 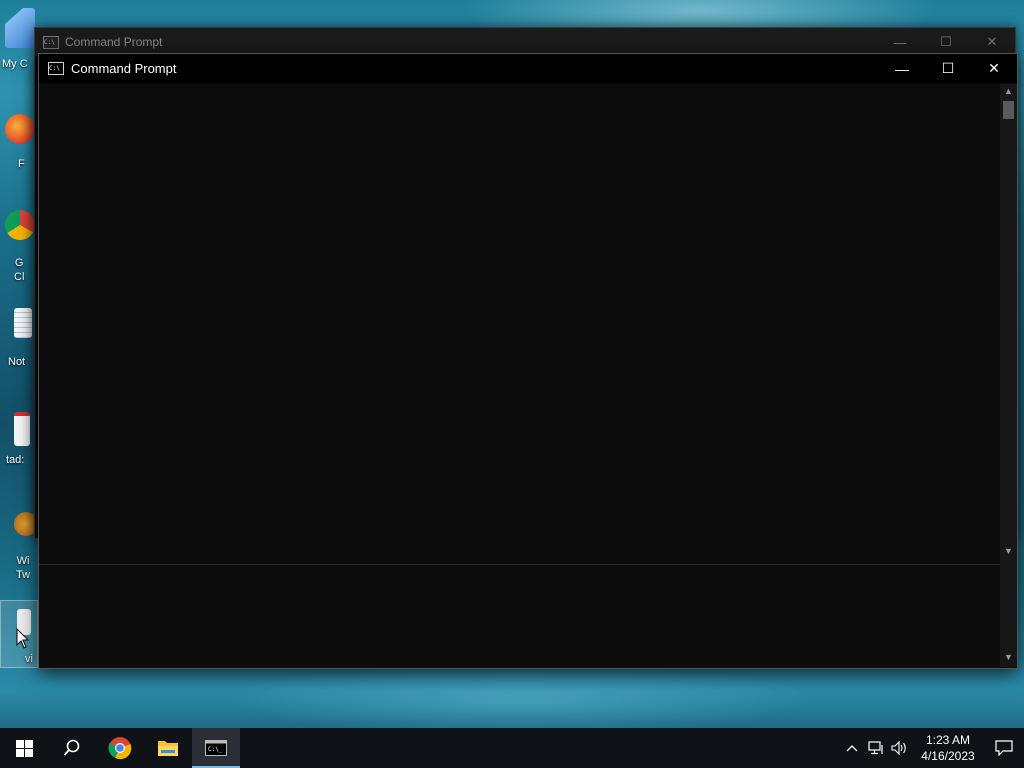 I want to click on vertical-scrollbar: ▲ ▼ ▼, so click(x=1008, y=375).